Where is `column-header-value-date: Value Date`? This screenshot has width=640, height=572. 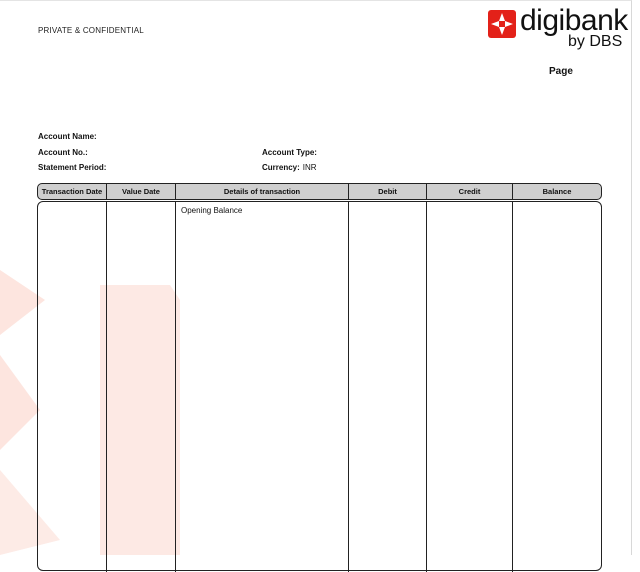 column-header-value-date: Value Date is located at coordinates (141, 191).